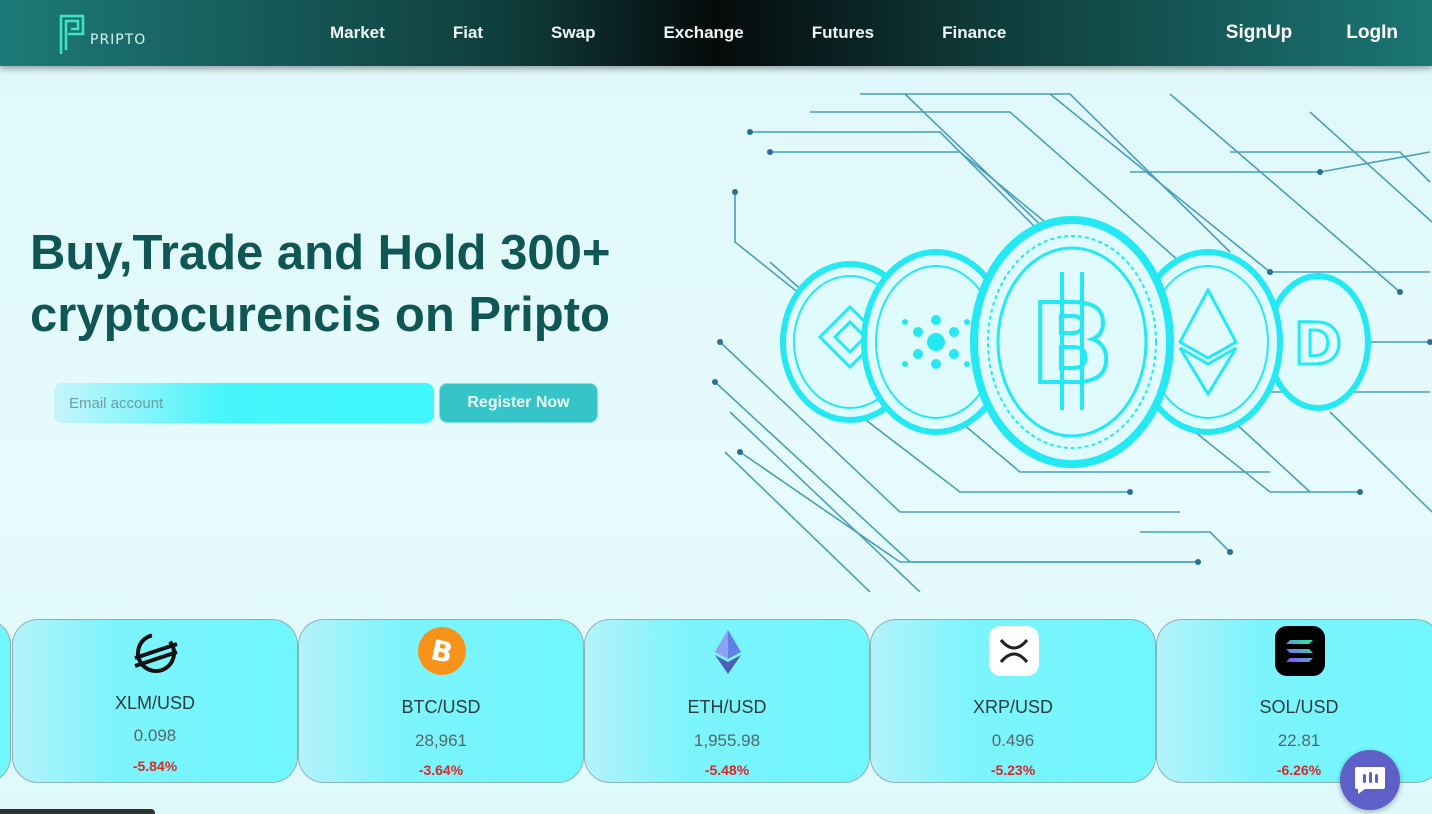 The height and width of the screenshot is (814, 1432). Describe the element at coordinates (1012, 707) in the screenshot. I see `pair-label: XRP/USD` at that location.